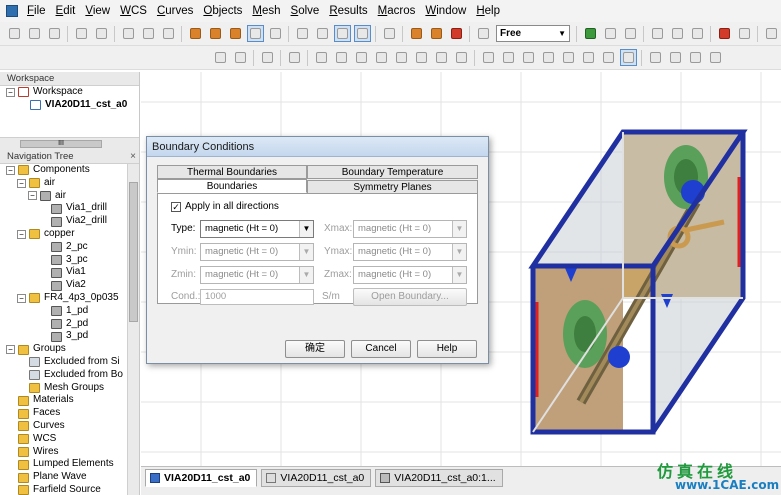  I want to click on navtree-via2-drill: Via2_drill, so click(69, 221).